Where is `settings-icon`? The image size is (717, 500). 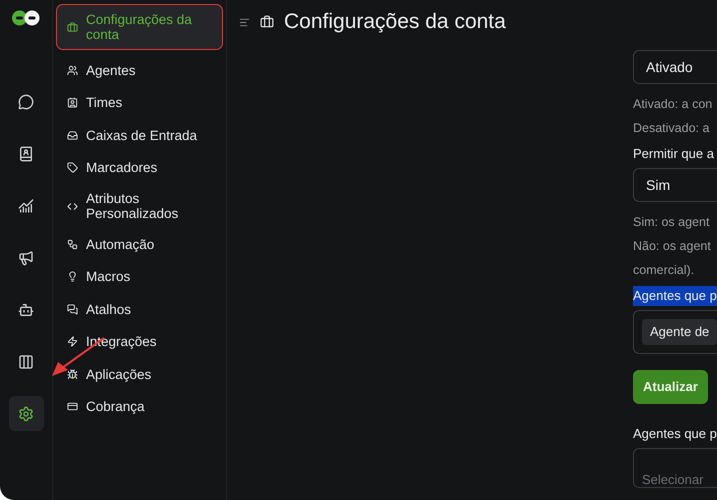 settings-icon is located at coordinates (26, 413).